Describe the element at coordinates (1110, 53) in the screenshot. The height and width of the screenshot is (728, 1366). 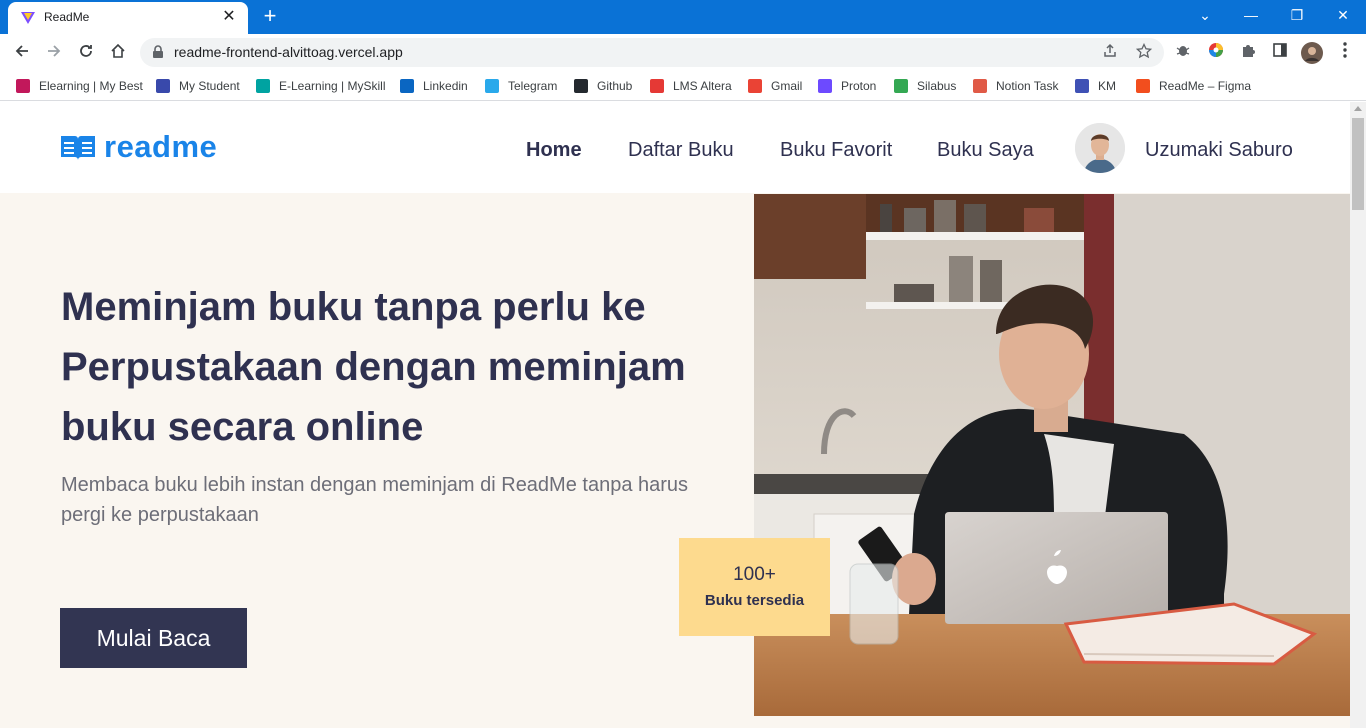
I see `share-icon` at that location.